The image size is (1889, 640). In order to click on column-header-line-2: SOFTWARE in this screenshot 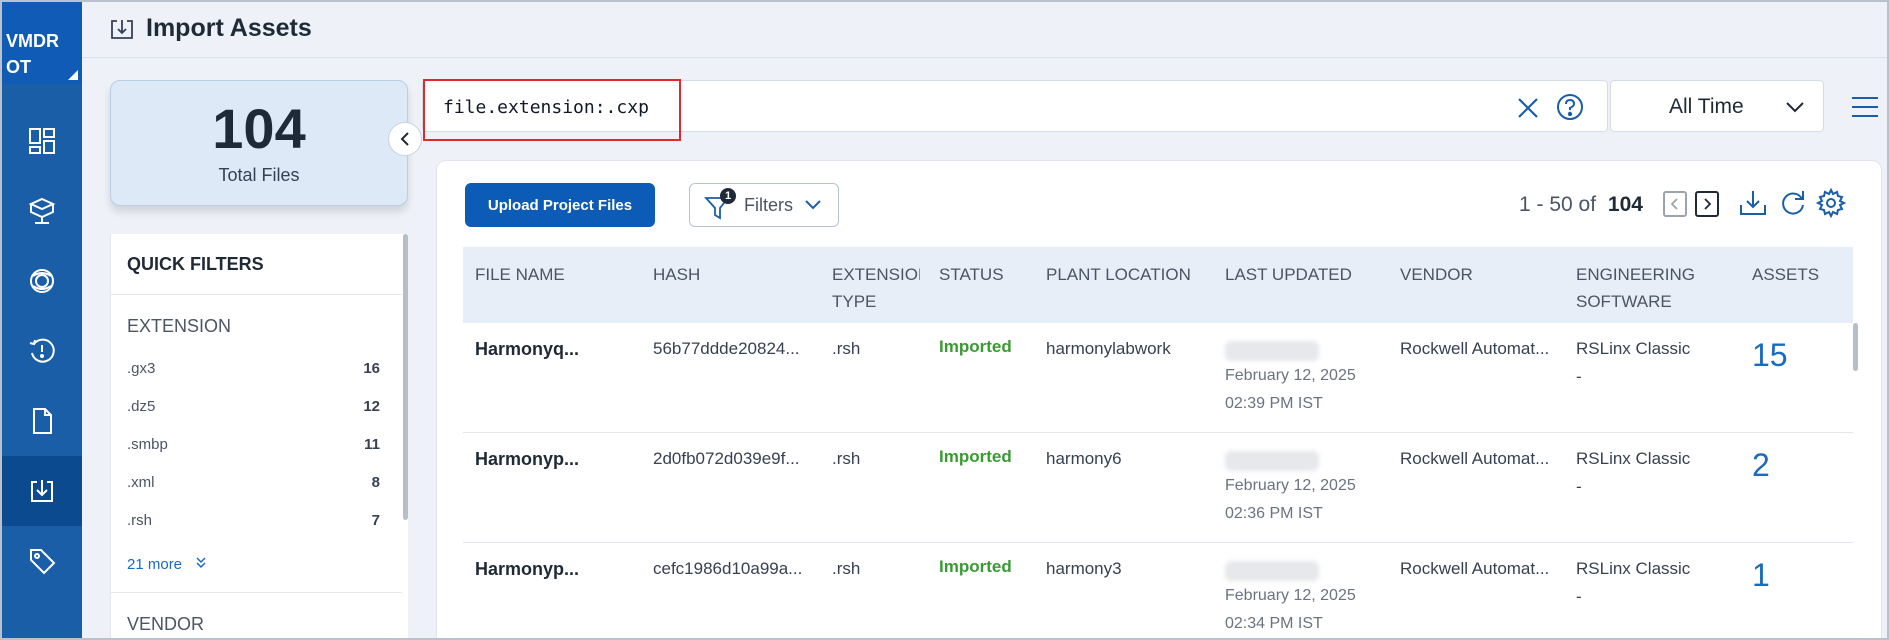, I will do `click(1624, 301)`.